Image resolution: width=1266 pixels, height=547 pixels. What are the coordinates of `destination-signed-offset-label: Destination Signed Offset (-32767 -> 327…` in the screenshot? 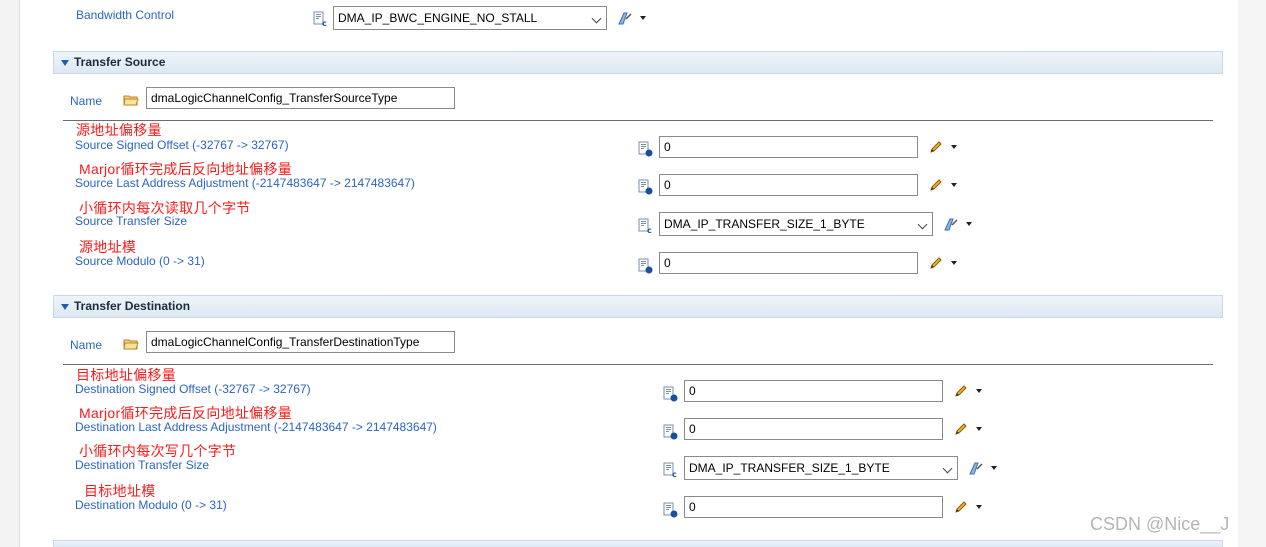 It's located at (193, 389).